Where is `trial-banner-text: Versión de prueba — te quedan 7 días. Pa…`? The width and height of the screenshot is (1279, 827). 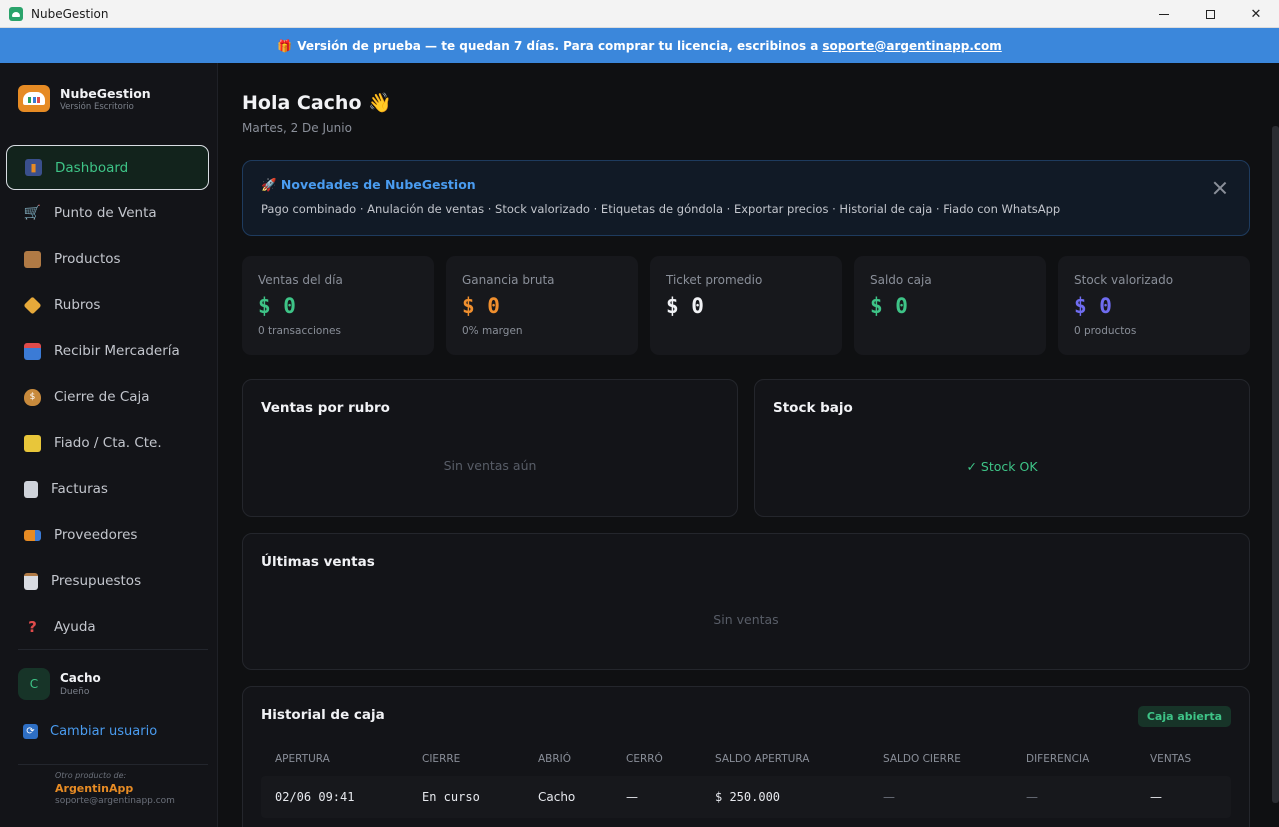 trial-banner-text: Versión de prueba — te quedan 7 días. Pa… is located at coordinates (558, 45).